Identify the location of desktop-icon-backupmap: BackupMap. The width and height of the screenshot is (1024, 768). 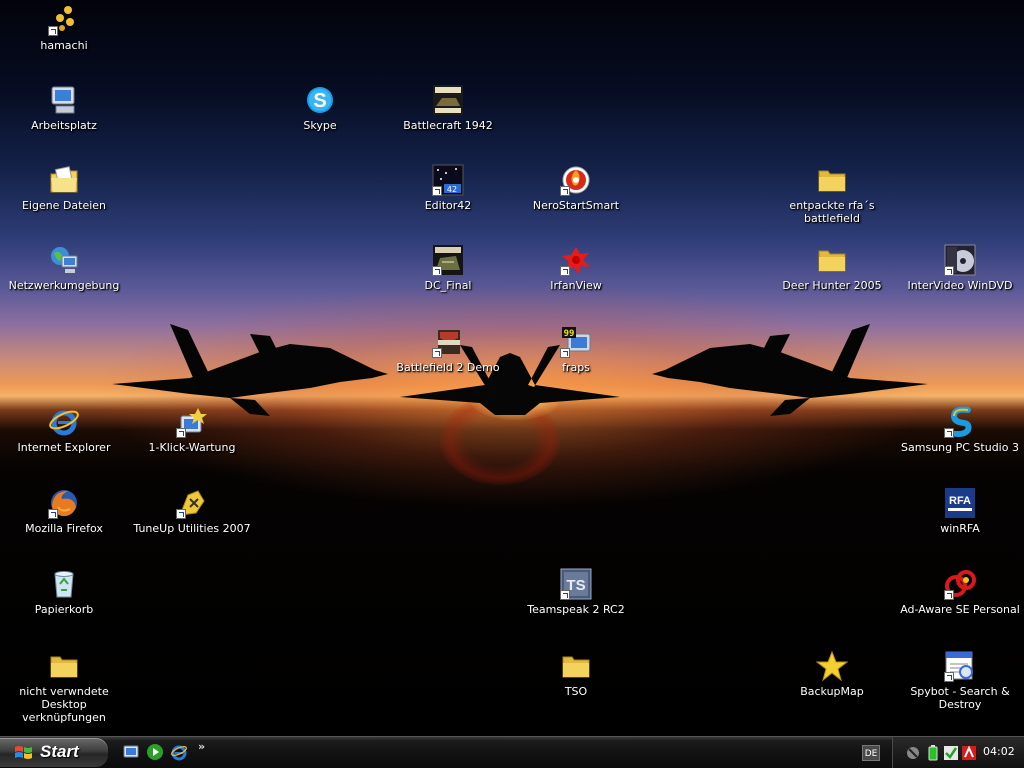
(832, 674).